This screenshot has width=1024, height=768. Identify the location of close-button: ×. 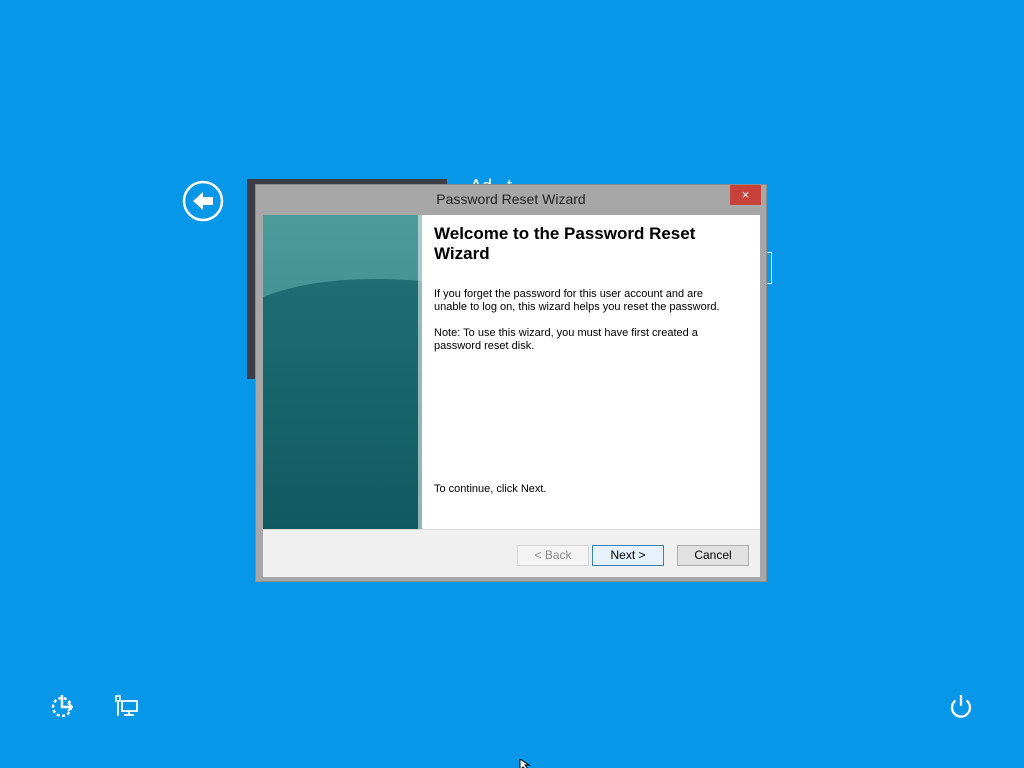
(745, 195).